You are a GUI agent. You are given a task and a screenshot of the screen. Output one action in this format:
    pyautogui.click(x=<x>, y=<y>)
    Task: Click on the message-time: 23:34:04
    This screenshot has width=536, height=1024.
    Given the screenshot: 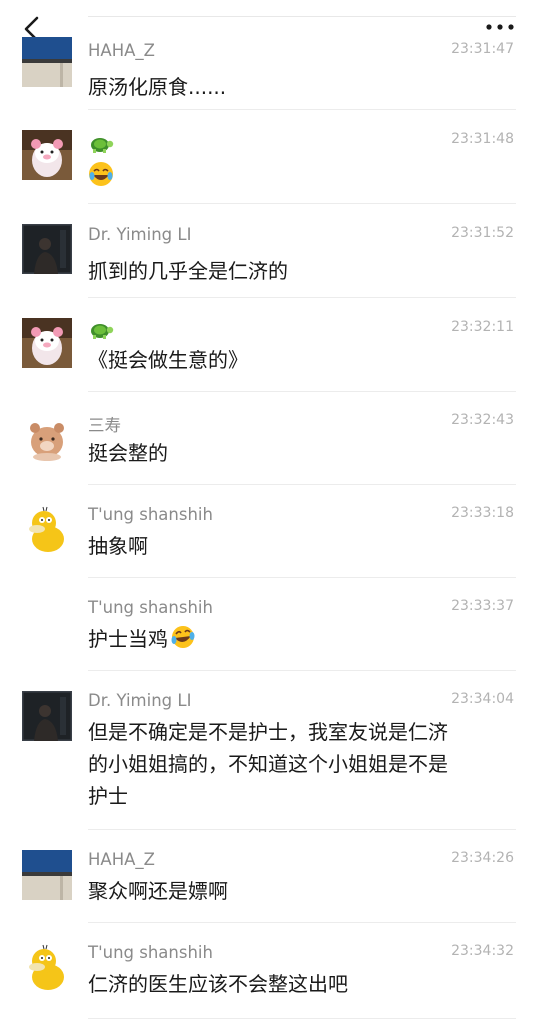 What is the action you would take?
    pyautogui.click(x=482, y=699)
    